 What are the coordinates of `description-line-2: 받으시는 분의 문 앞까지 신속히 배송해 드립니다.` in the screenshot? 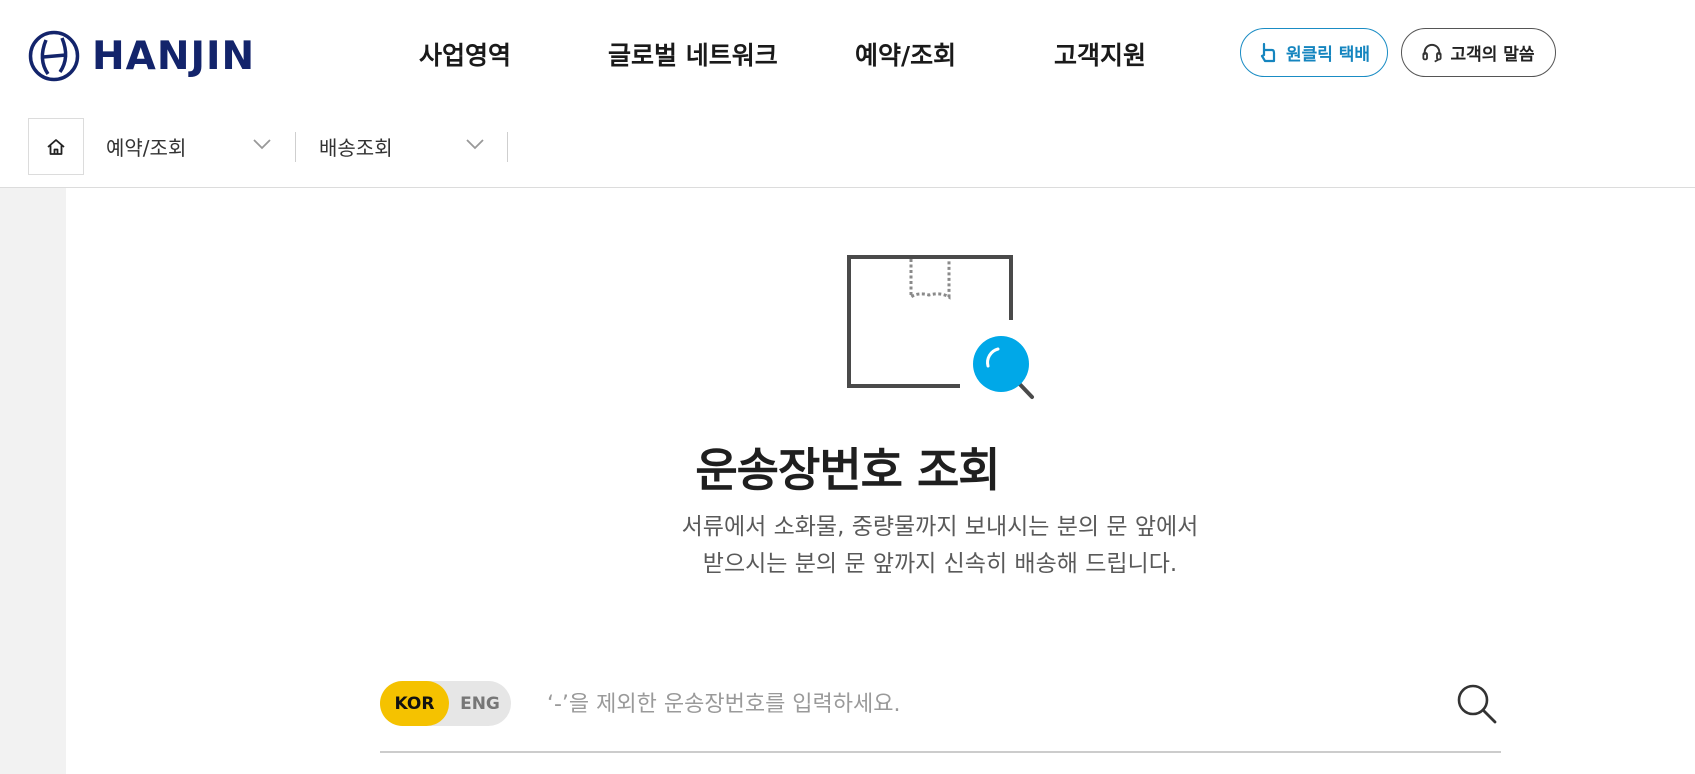 It's located at (940, 564).